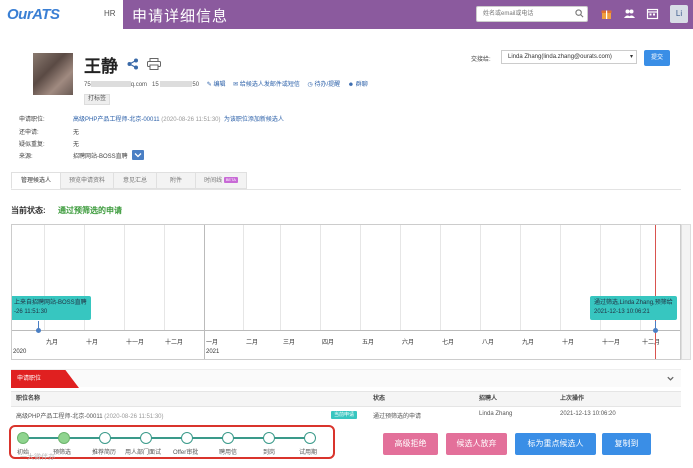 Image resolution: width=693 pixels, height=468 pixels. Describe the element at coordinates (26, 157) in the screenshot. I see `source-label: 来源:` at that location.